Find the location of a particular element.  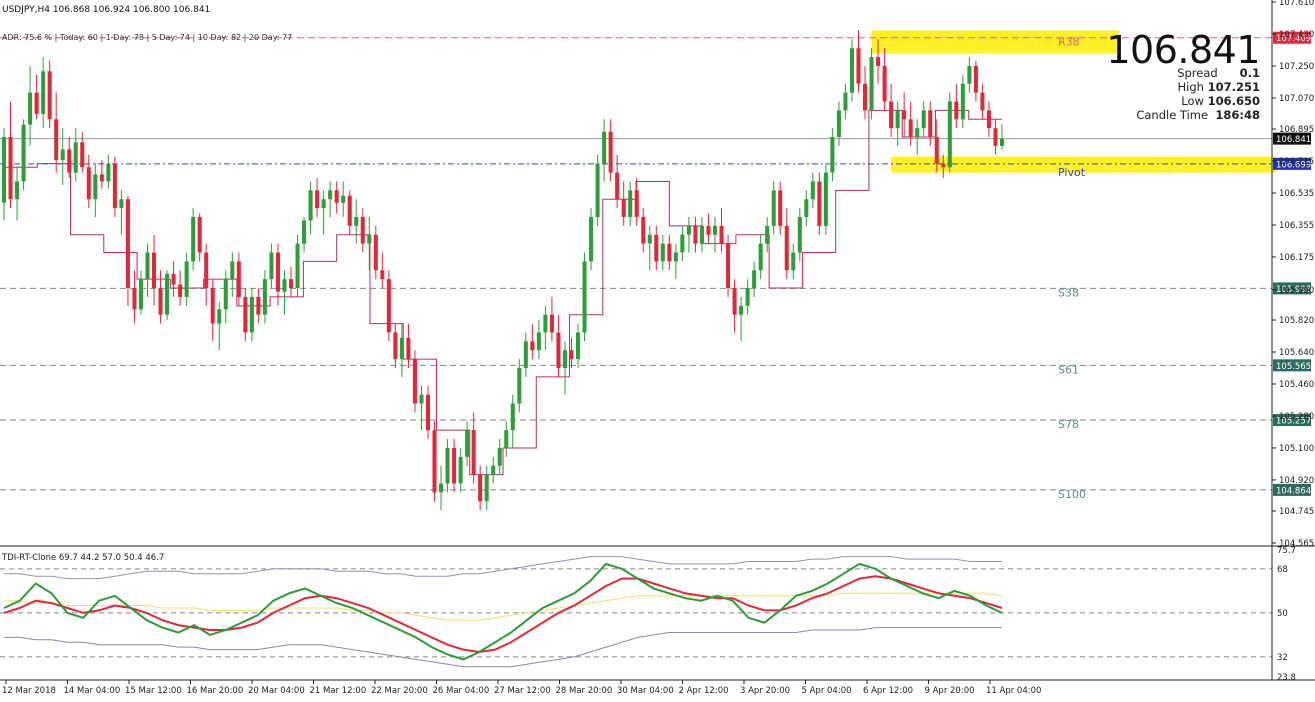

level-name-label: S61 is located at coordinates (1068, 369).